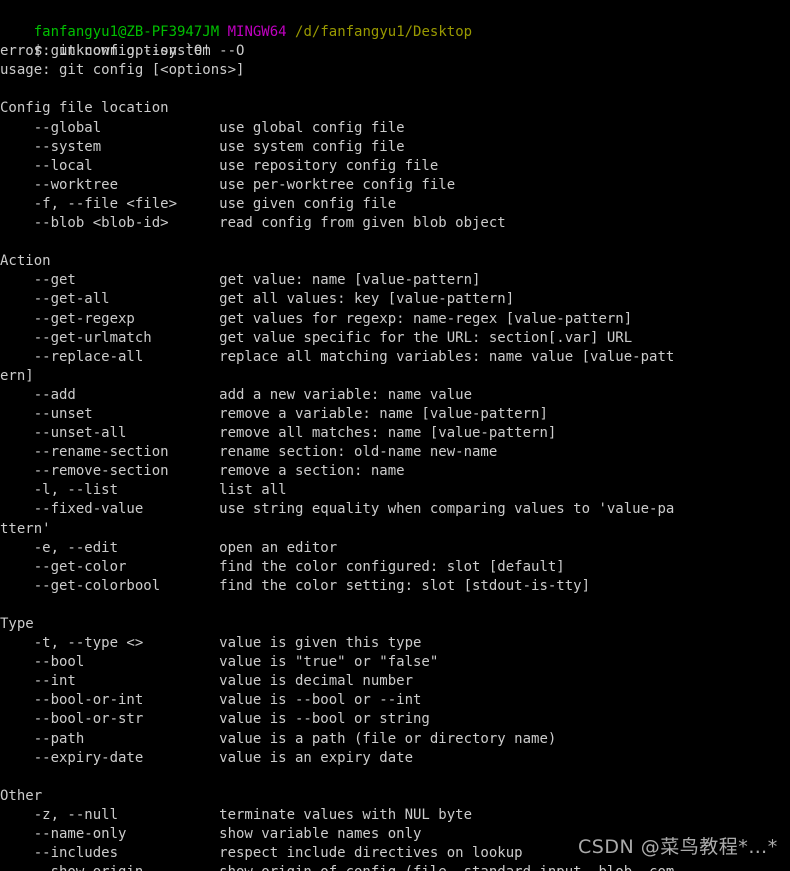 This screenshot has height=871, width=790. Describe the element at coordinates (17, 624) in the screenshot. I see `section-heading: Type` at that location.